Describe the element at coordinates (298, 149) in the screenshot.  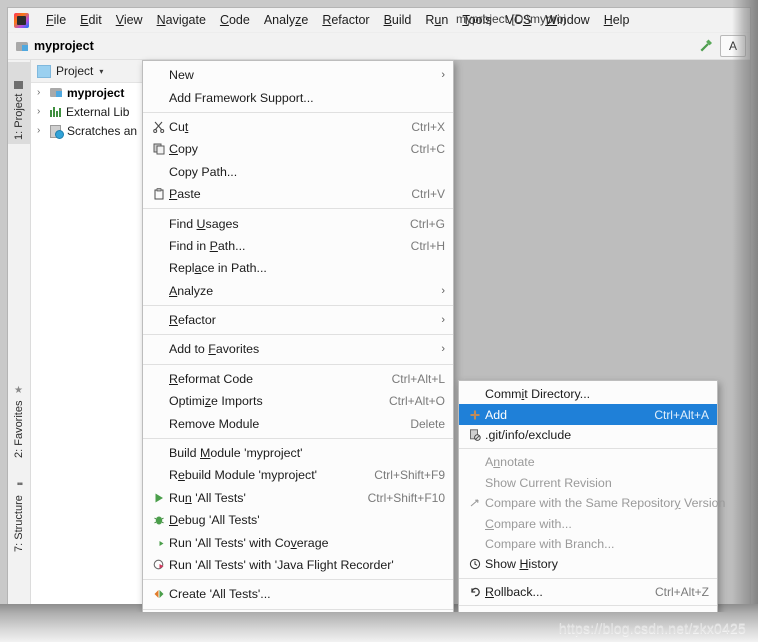
I see `context-menu-item-copy: Copy Ctrl+C` at that location.